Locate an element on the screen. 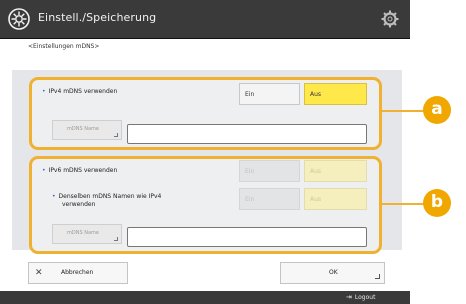 Image resolution: width=466 pixels, height=304 pixels. callout-a-line is located at coordinates (402, 111).